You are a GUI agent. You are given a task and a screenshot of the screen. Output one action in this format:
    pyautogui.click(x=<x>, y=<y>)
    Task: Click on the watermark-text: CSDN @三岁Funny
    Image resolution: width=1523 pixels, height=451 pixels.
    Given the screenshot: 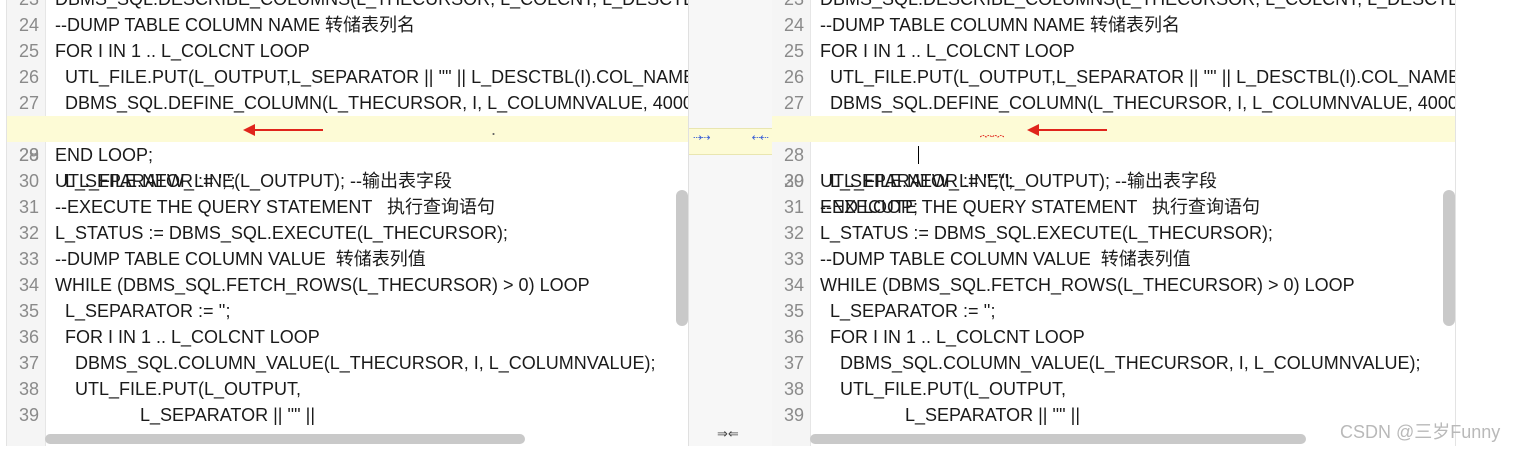 What is the action you would take?
    pyautogui.click(x=1420, y=432)
    